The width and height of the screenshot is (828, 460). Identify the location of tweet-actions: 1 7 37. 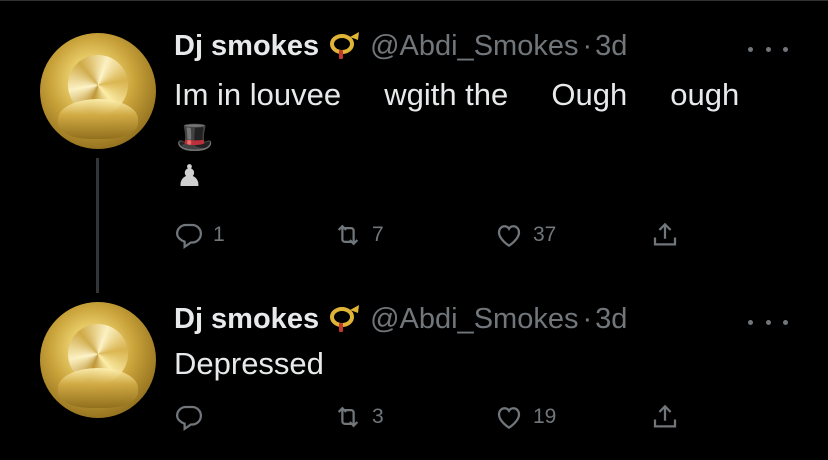
(439, 236).